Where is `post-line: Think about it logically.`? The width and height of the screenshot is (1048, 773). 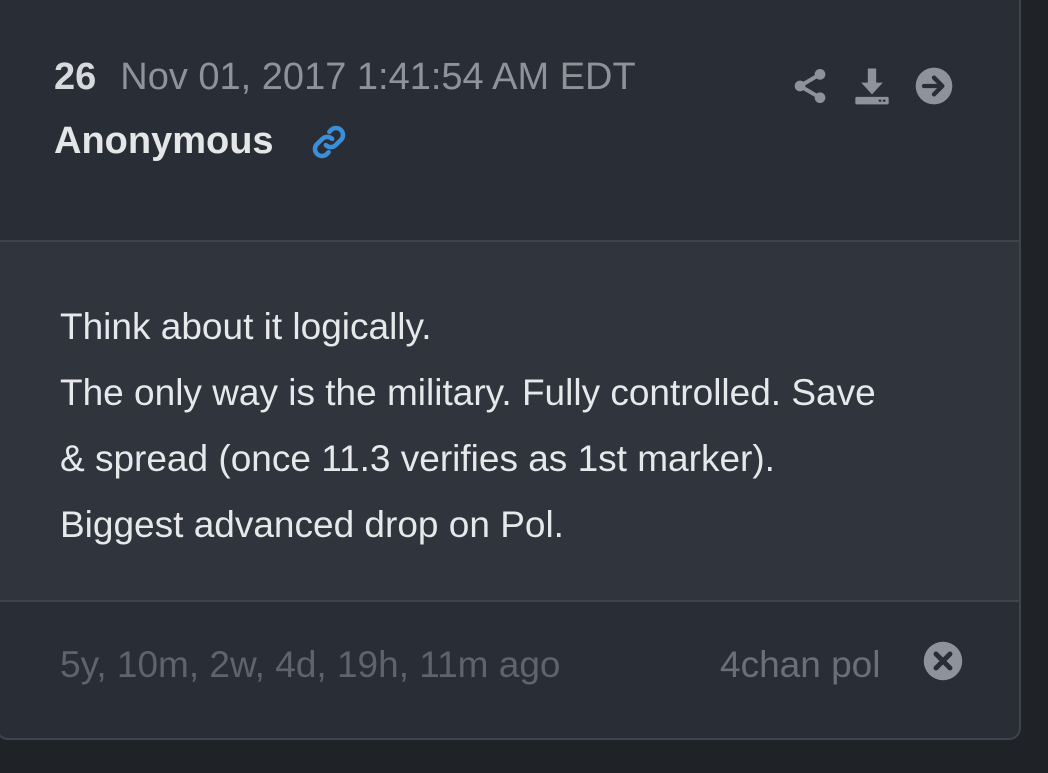
post-line: Think about it logically. is located at coordinates (246, 326).